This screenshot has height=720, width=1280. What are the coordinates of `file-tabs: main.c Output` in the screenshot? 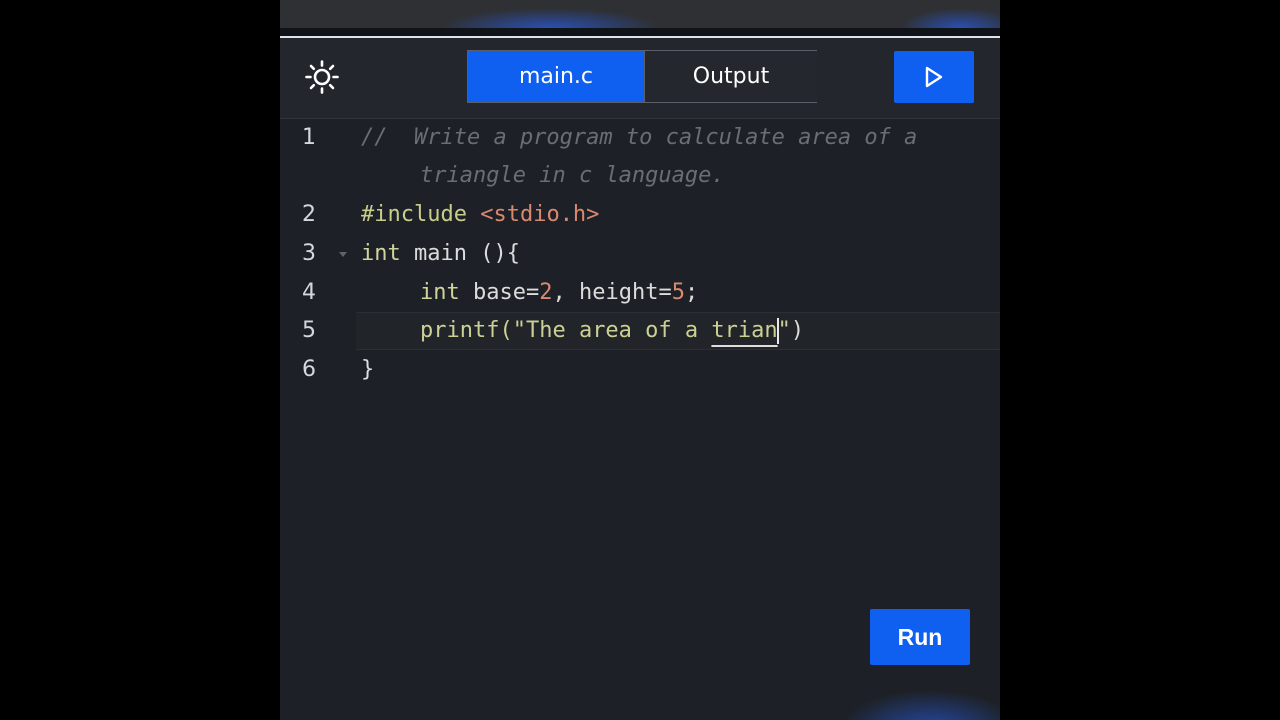 It's located at (642, 76).